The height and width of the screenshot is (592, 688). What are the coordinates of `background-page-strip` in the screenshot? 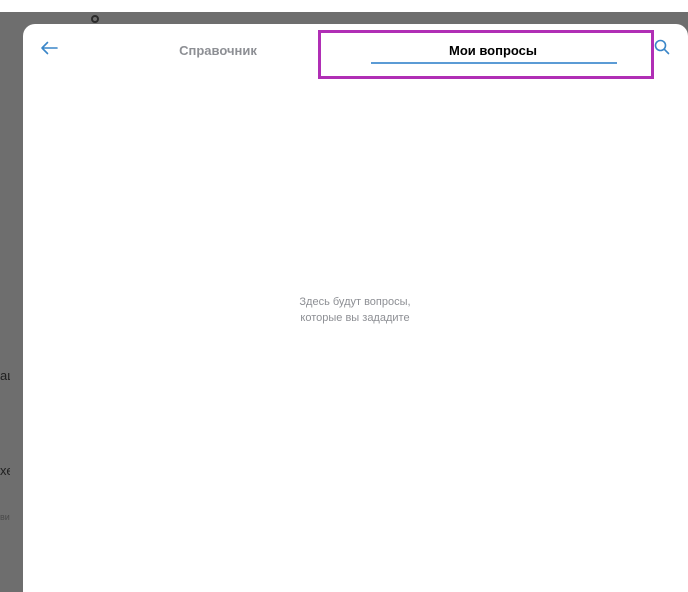 It's located at (344, 6).